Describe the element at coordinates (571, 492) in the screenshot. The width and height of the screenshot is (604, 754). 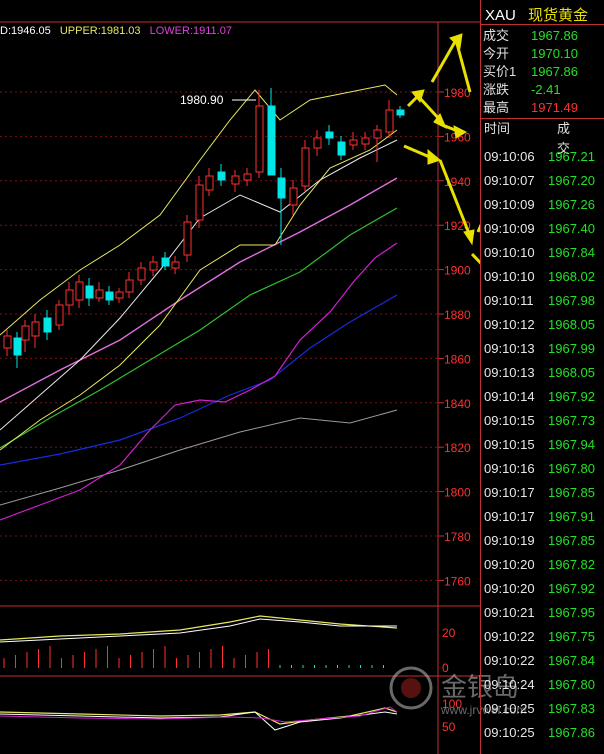
I see `tick-price: 1967.85` at that location.